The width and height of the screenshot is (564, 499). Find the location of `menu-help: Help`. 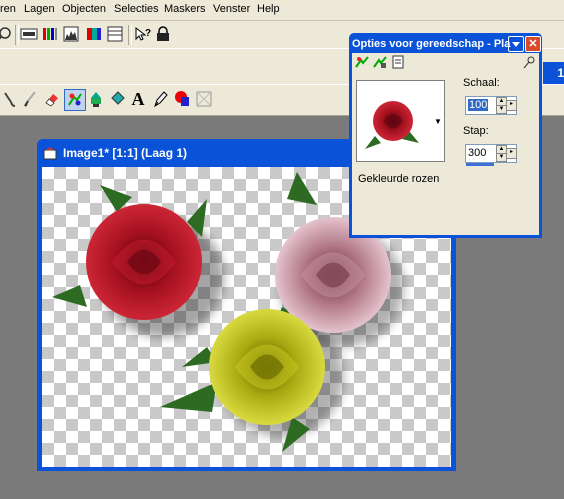

menu-help: Help is located at coordinates (268, 9).